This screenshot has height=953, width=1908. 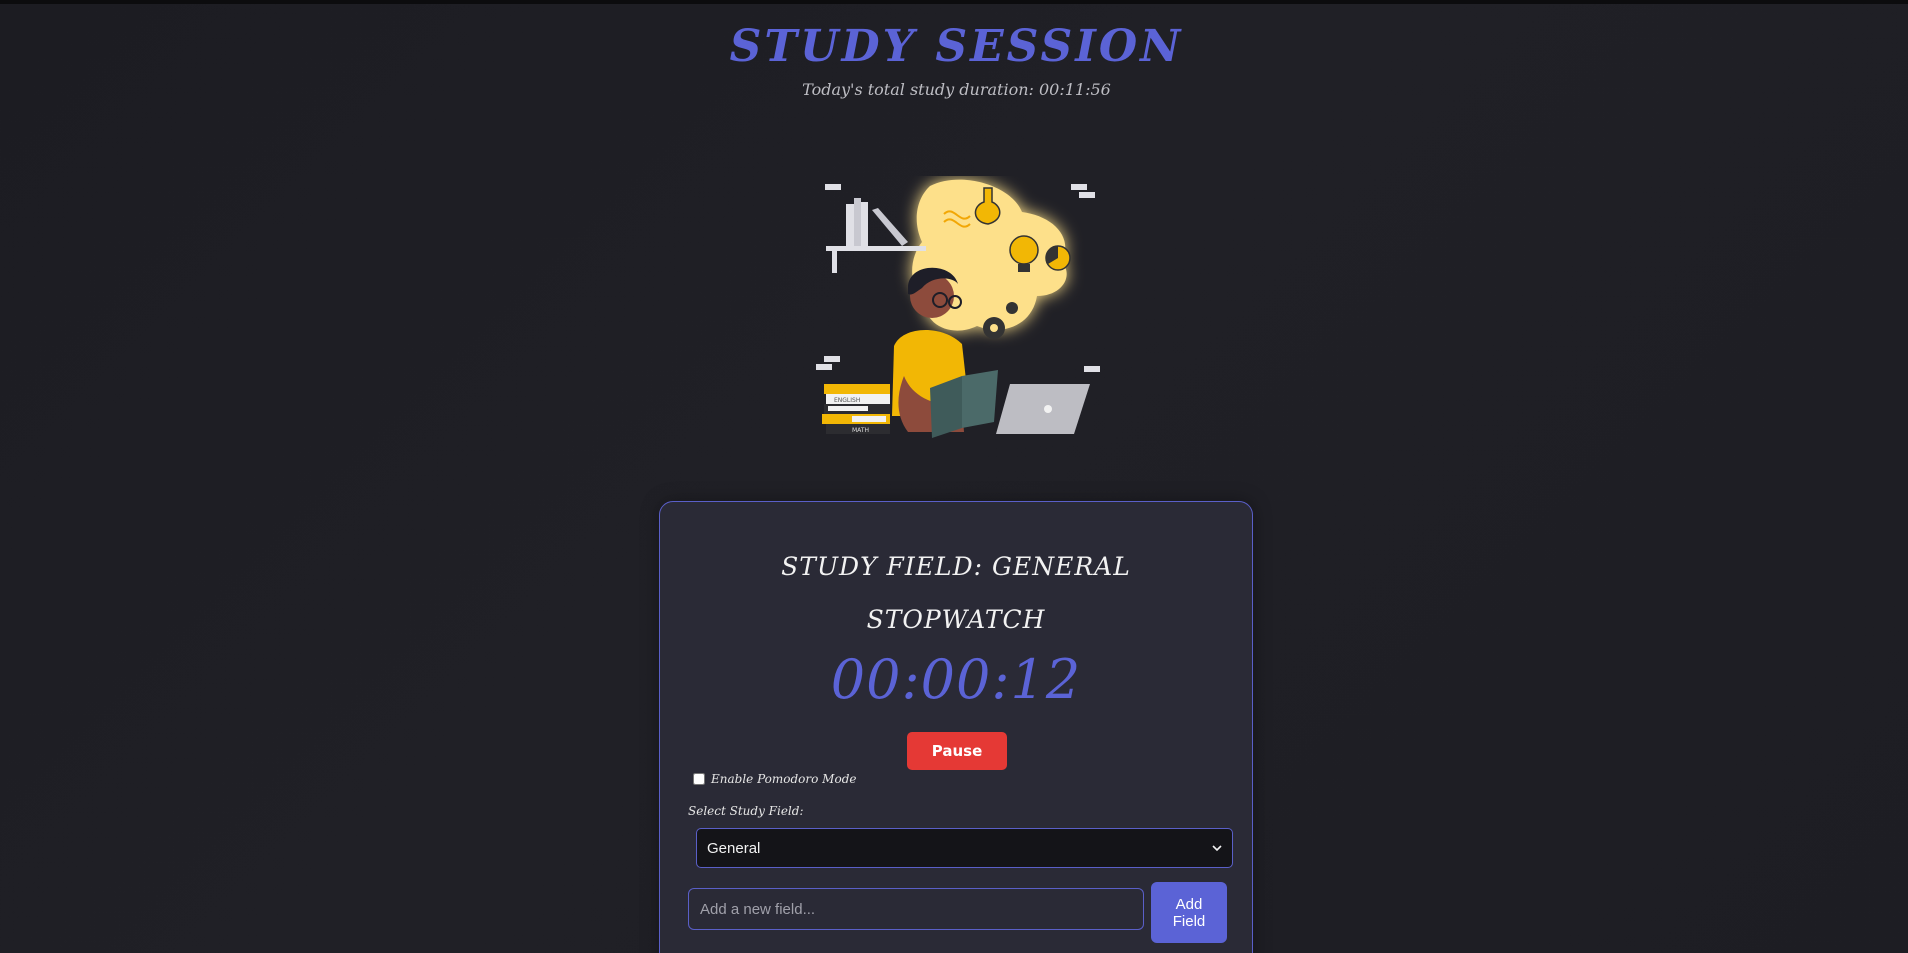 What do you see at coordinates (920, 89) in the screenshot?
I see `total-duration-label: Today's total study duration:` at bounding box center [920, 89].